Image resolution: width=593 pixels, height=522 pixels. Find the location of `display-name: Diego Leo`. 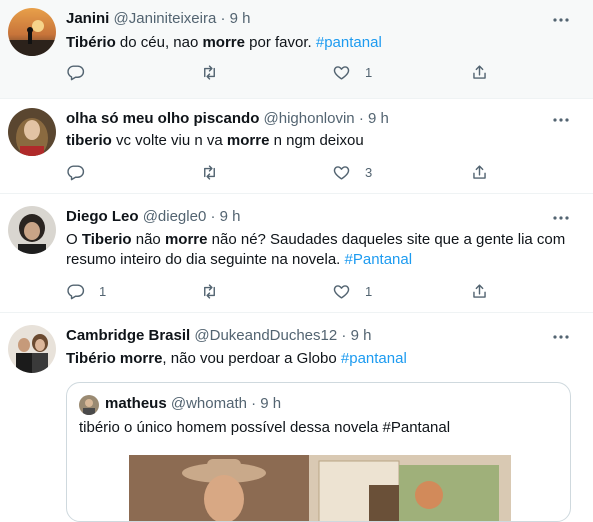

display-name: Diego Leo is located at coordinates (102, 216).